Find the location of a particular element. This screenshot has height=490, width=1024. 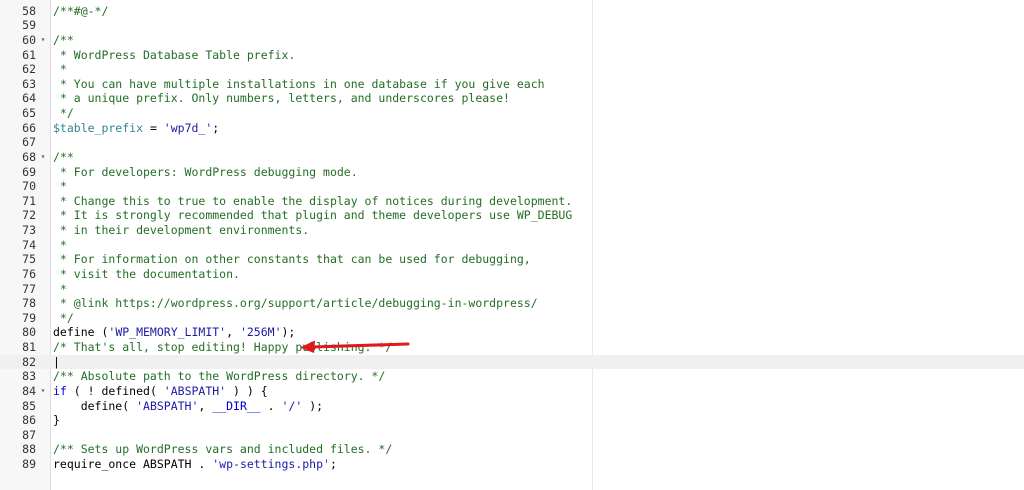

code-token: * WordPress Database Table prefix. is located at coordinates (174, 54).